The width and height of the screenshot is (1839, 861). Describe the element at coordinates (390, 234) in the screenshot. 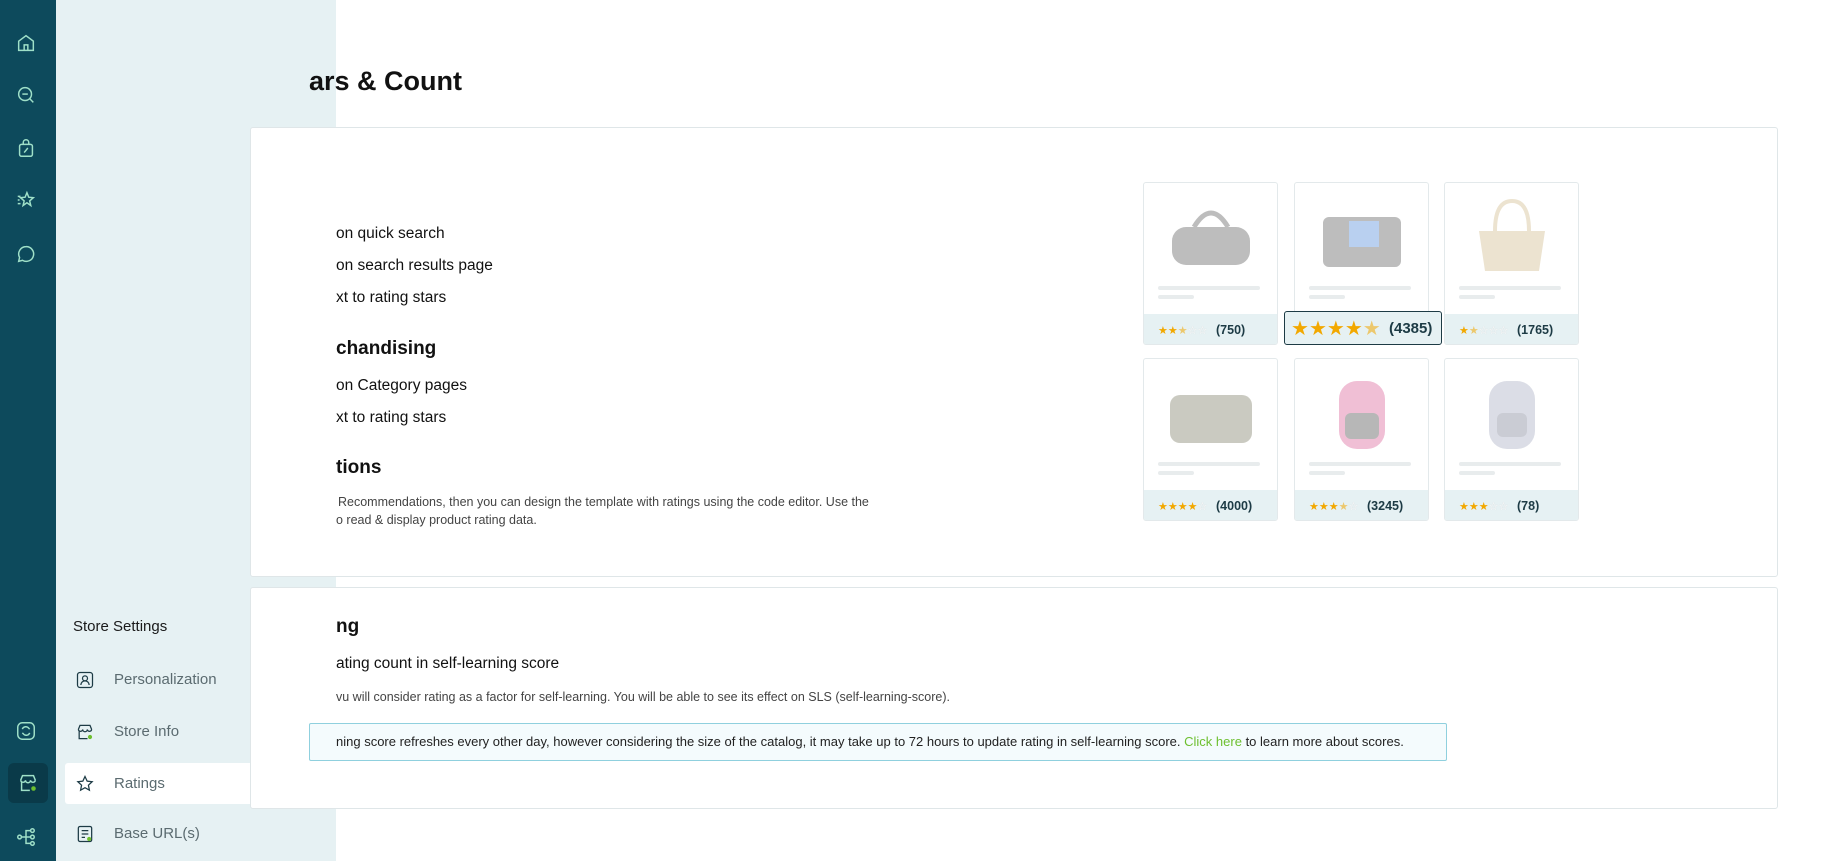

I see `option-quick-search: on quick search` at that location.